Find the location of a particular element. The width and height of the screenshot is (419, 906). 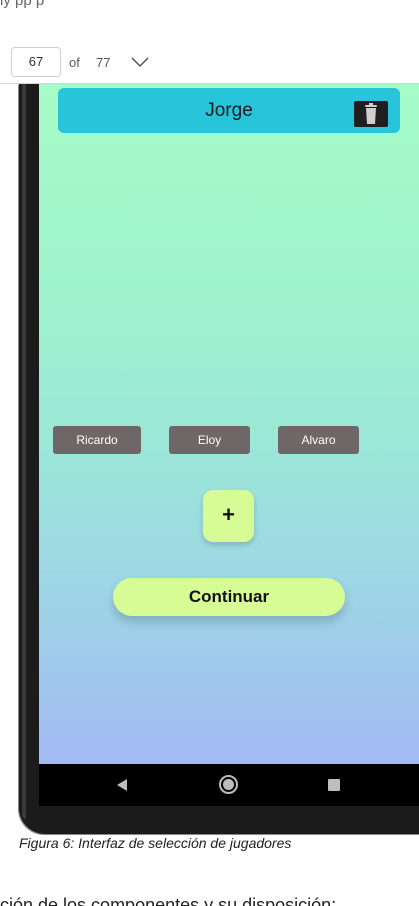

delete-player-button is located at coordinates (371, 114).